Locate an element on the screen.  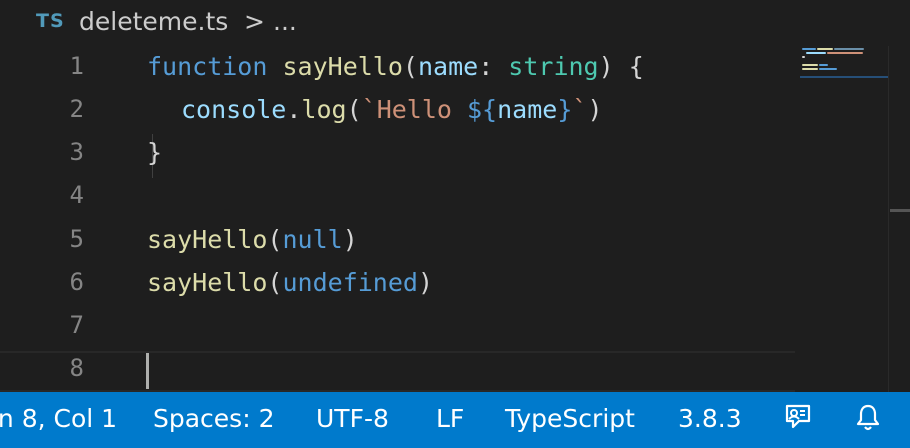
line-number: 3 is located at coordinates (76, 152).